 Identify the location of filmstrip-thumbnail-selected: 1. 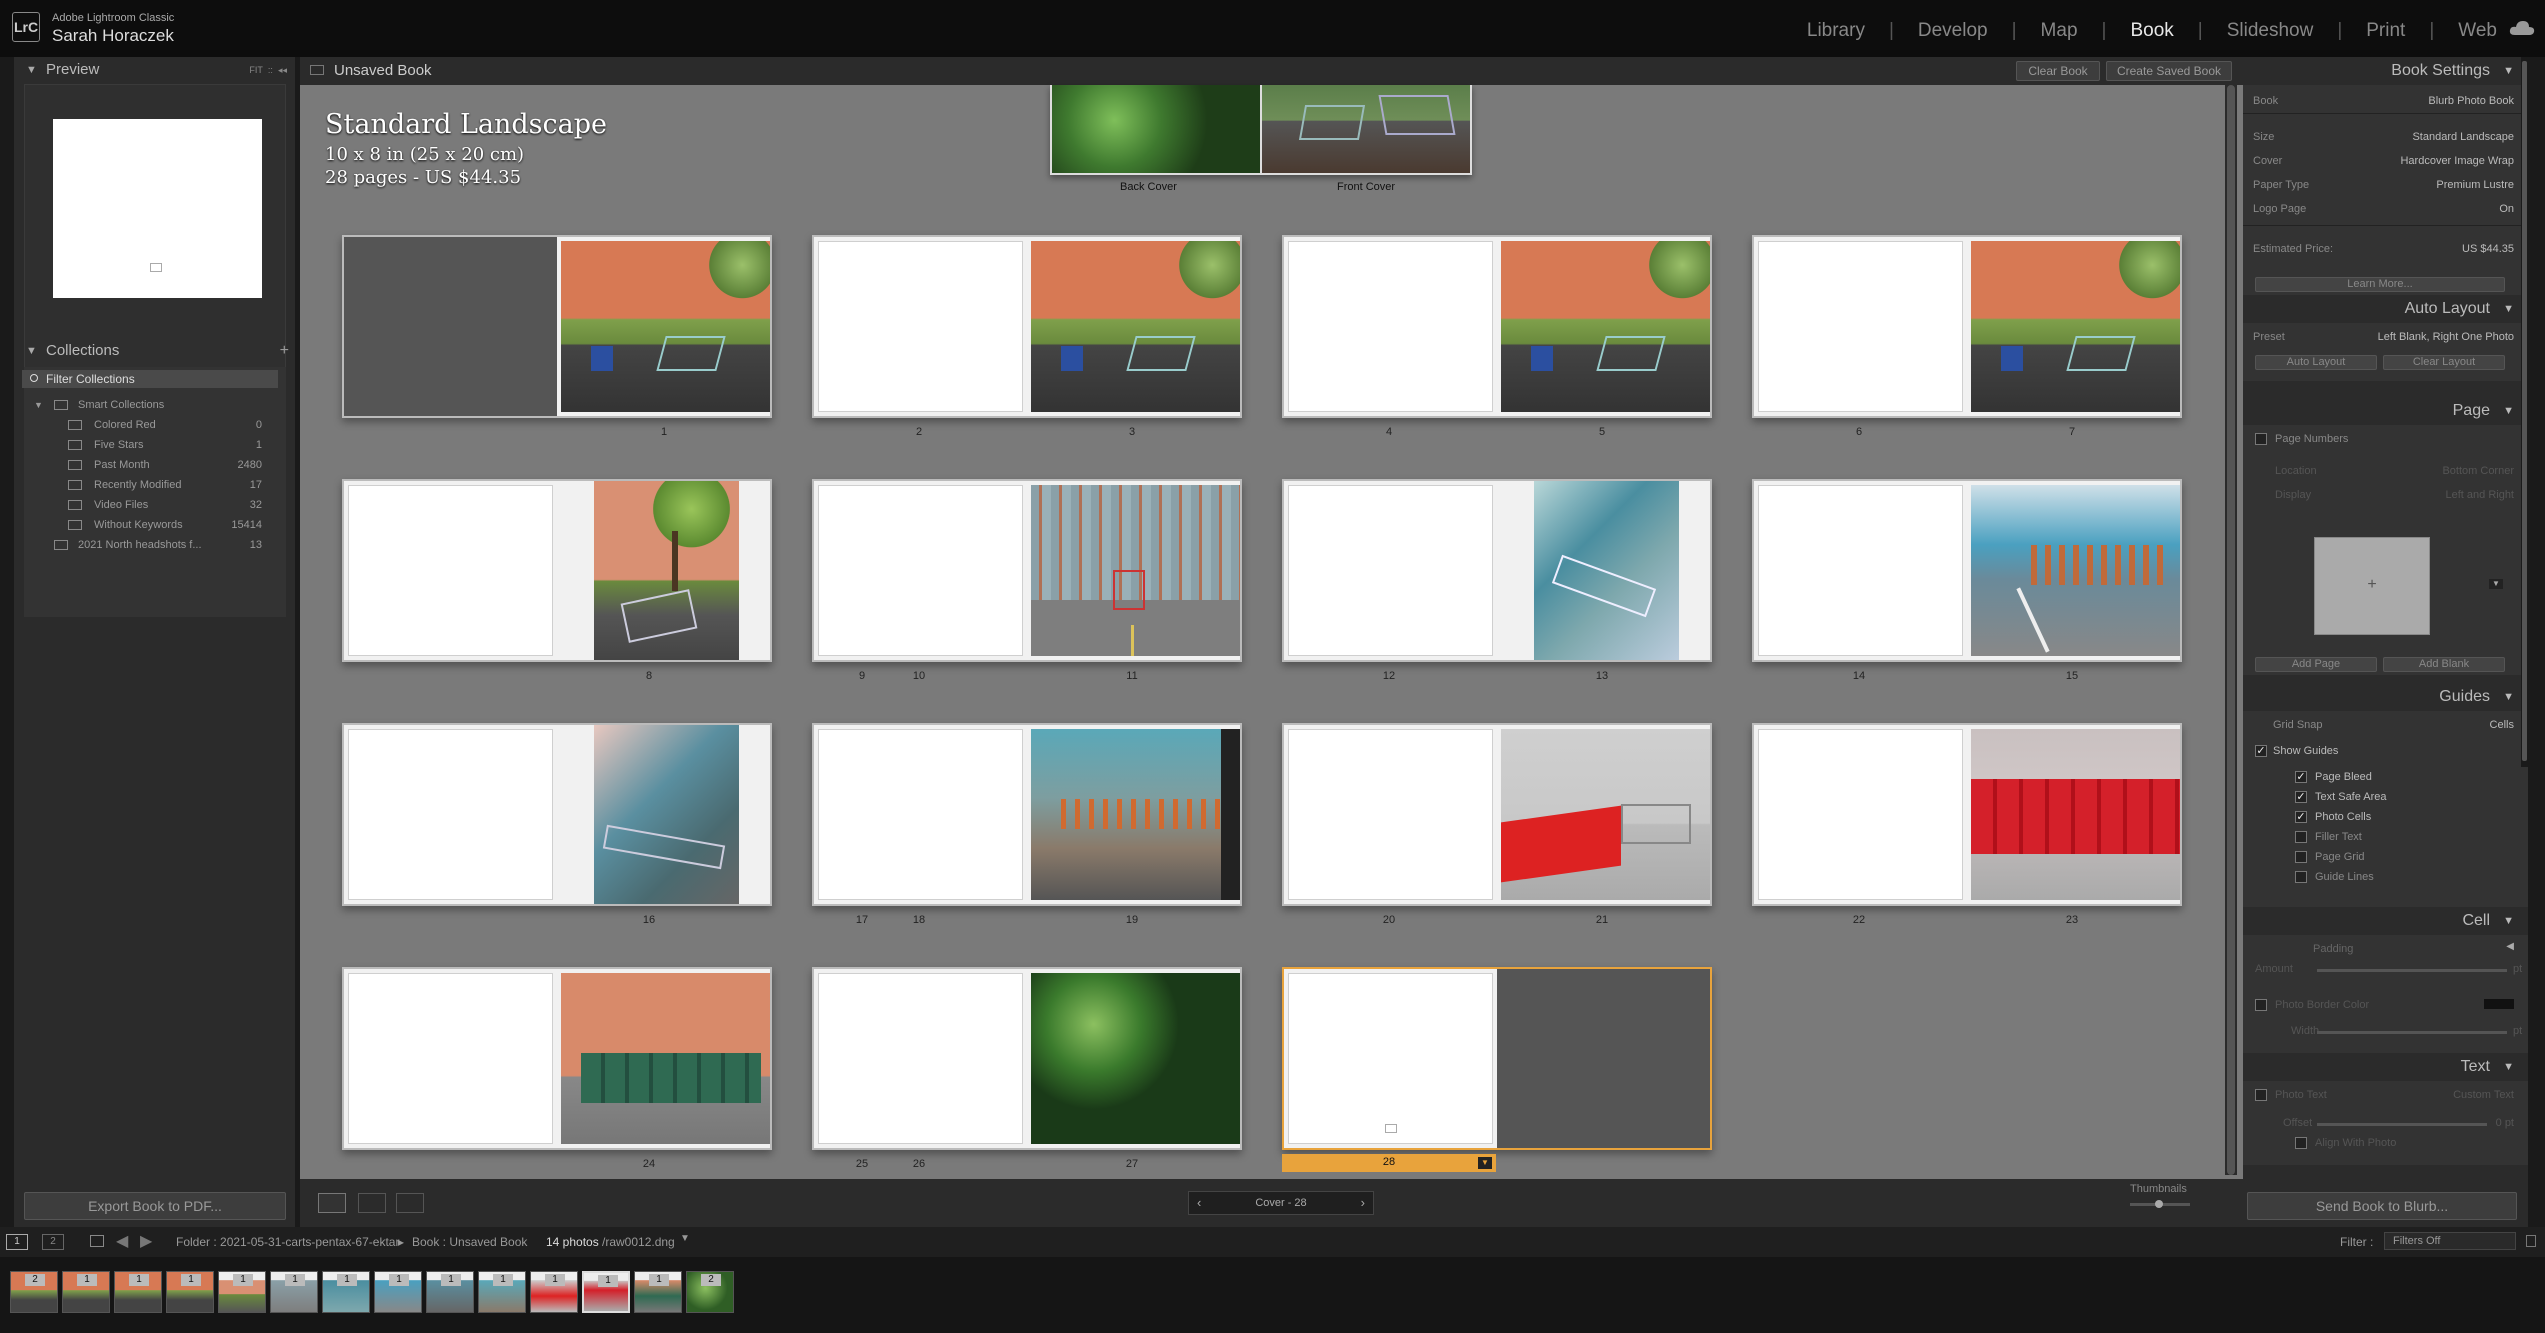
(606, 1292).